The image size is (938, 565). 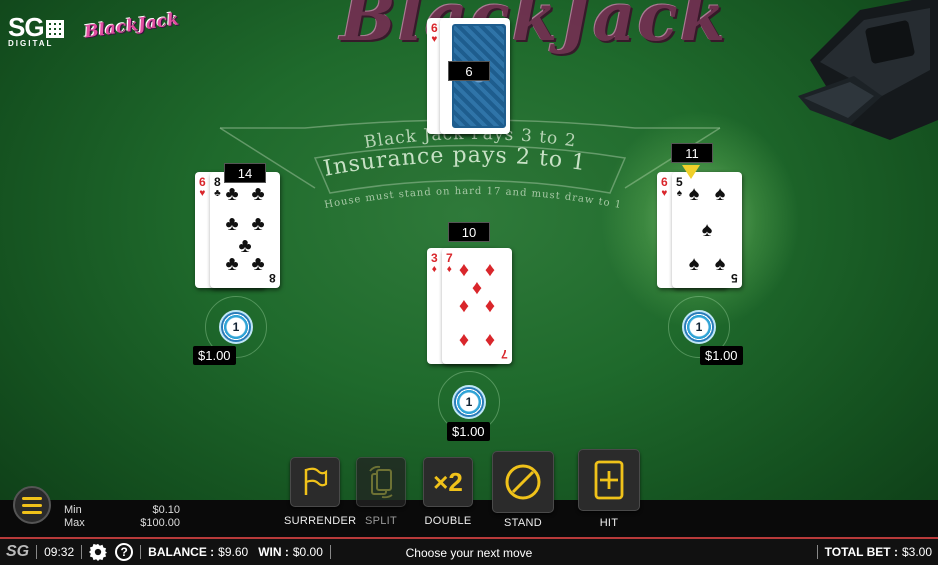 I want to click on active-hand-indicator-icon, so click(x=691, y=172).